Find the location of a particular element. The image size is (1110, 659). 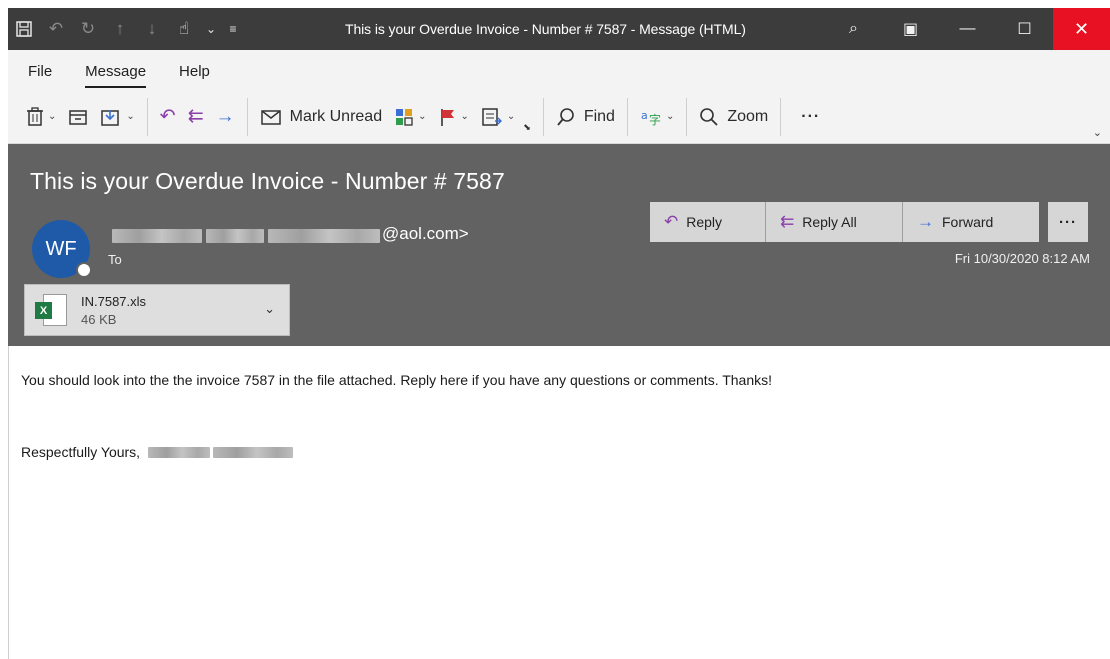

redo-icon: ↻ is located at coordinates (88, 29).